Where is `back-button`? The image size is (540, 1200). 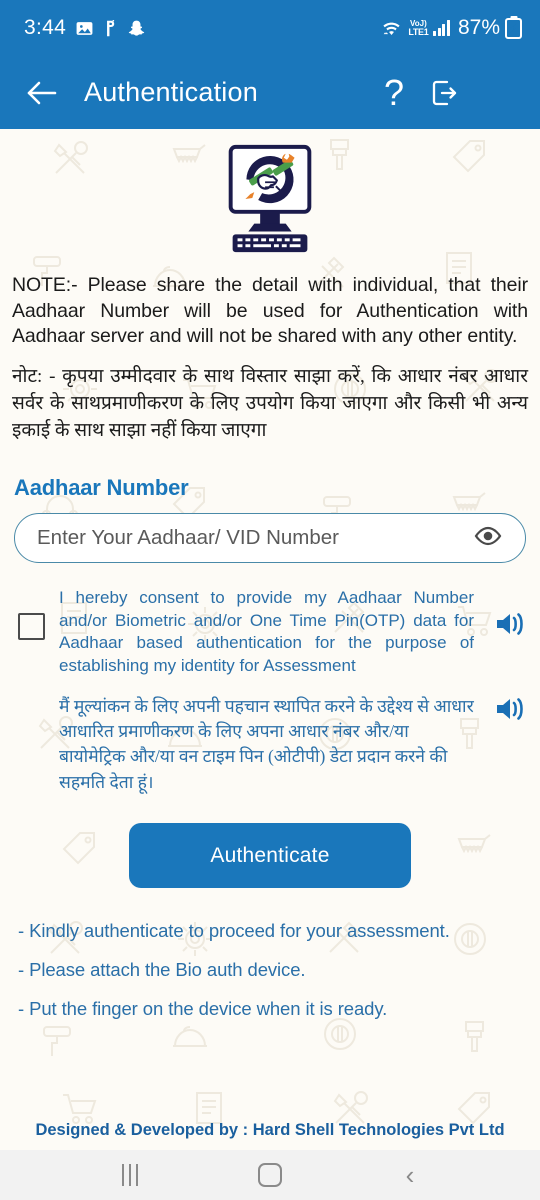 back-button is located at coordinates (42, 93).